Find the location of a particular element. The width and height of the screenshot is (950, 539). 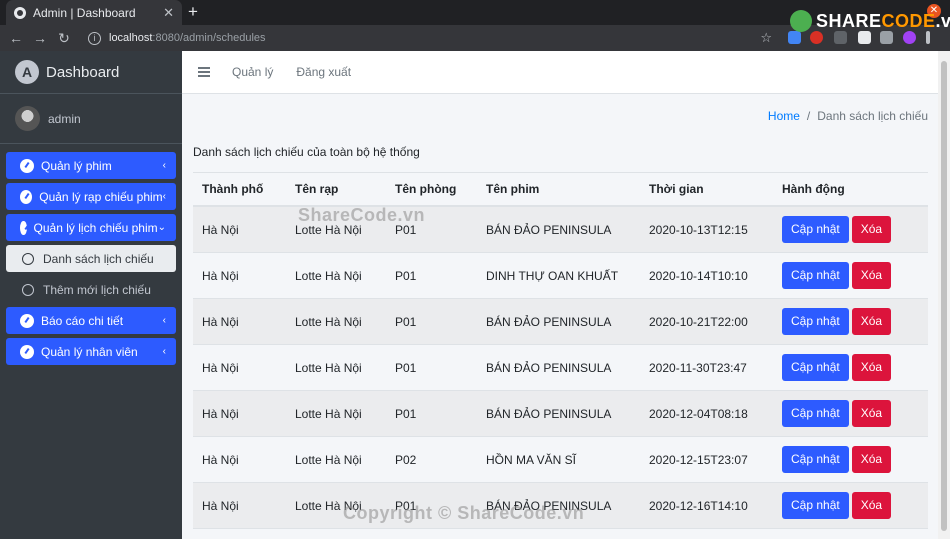

user-name: admin is located at coordinates (64, 118).